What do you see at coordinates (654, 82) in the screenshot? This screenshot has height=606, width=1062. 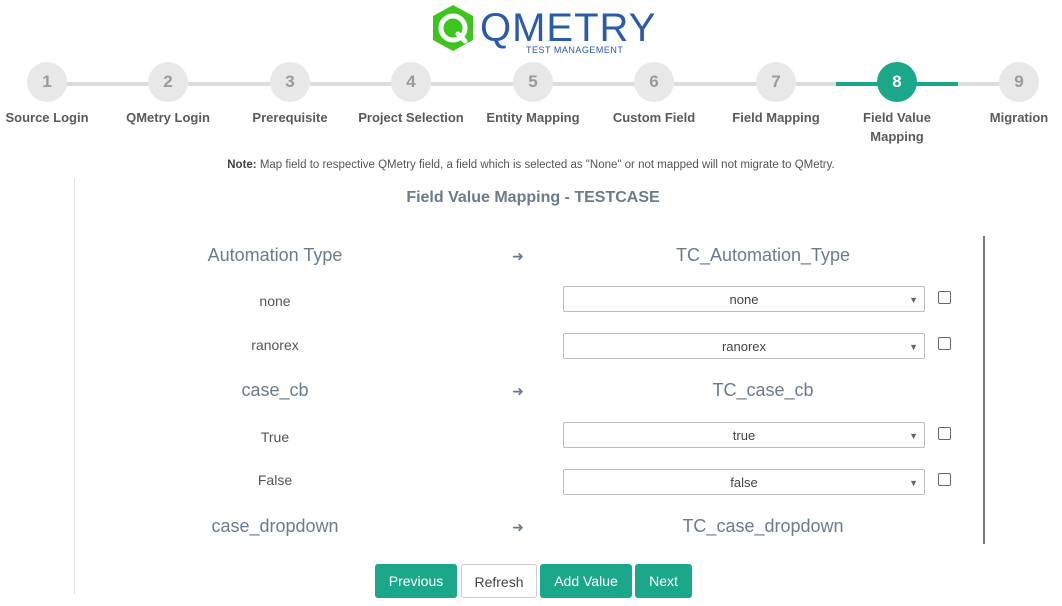 I see `step-number: 6` at bounding box center [654, 82].